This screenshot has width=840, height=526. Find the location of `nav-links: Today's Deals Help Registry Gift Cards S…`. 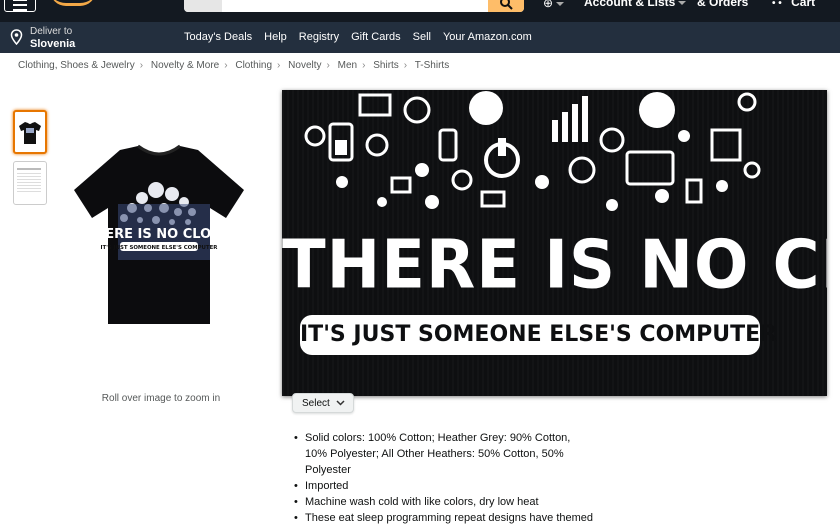

nav-links: Today's Deals Help Registry Gift Cards S… is located at coordinates (364, 37).